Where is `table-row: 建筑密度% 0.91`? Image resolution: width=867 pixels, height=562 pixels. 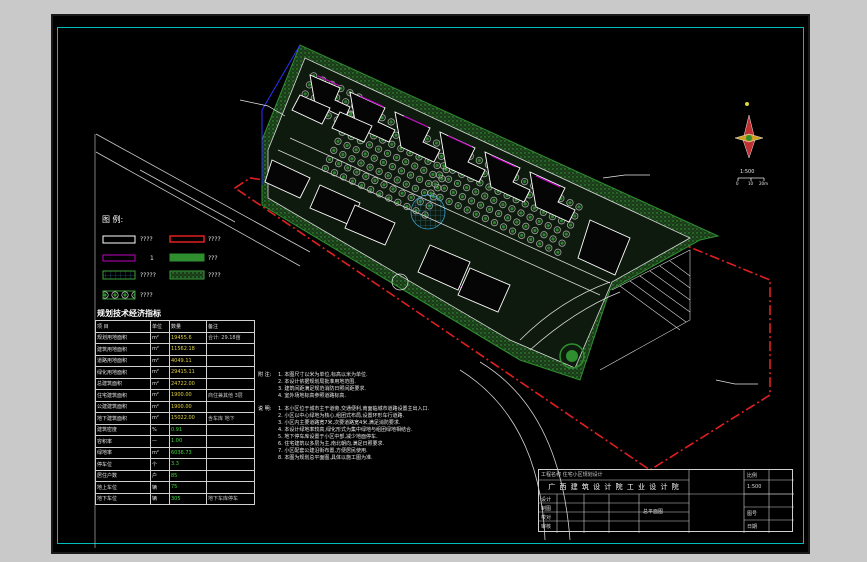
table-row: 建筑密度% 0.91 is located at coordinates (175, 429).